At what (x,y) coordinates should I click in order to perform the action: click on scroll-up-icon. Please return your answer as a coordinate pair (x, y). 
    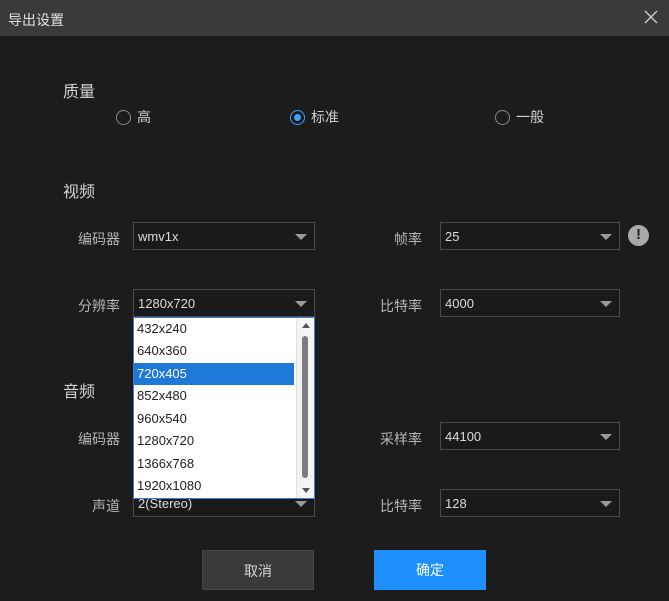
    Looking at the image, I should click on (306, 325).